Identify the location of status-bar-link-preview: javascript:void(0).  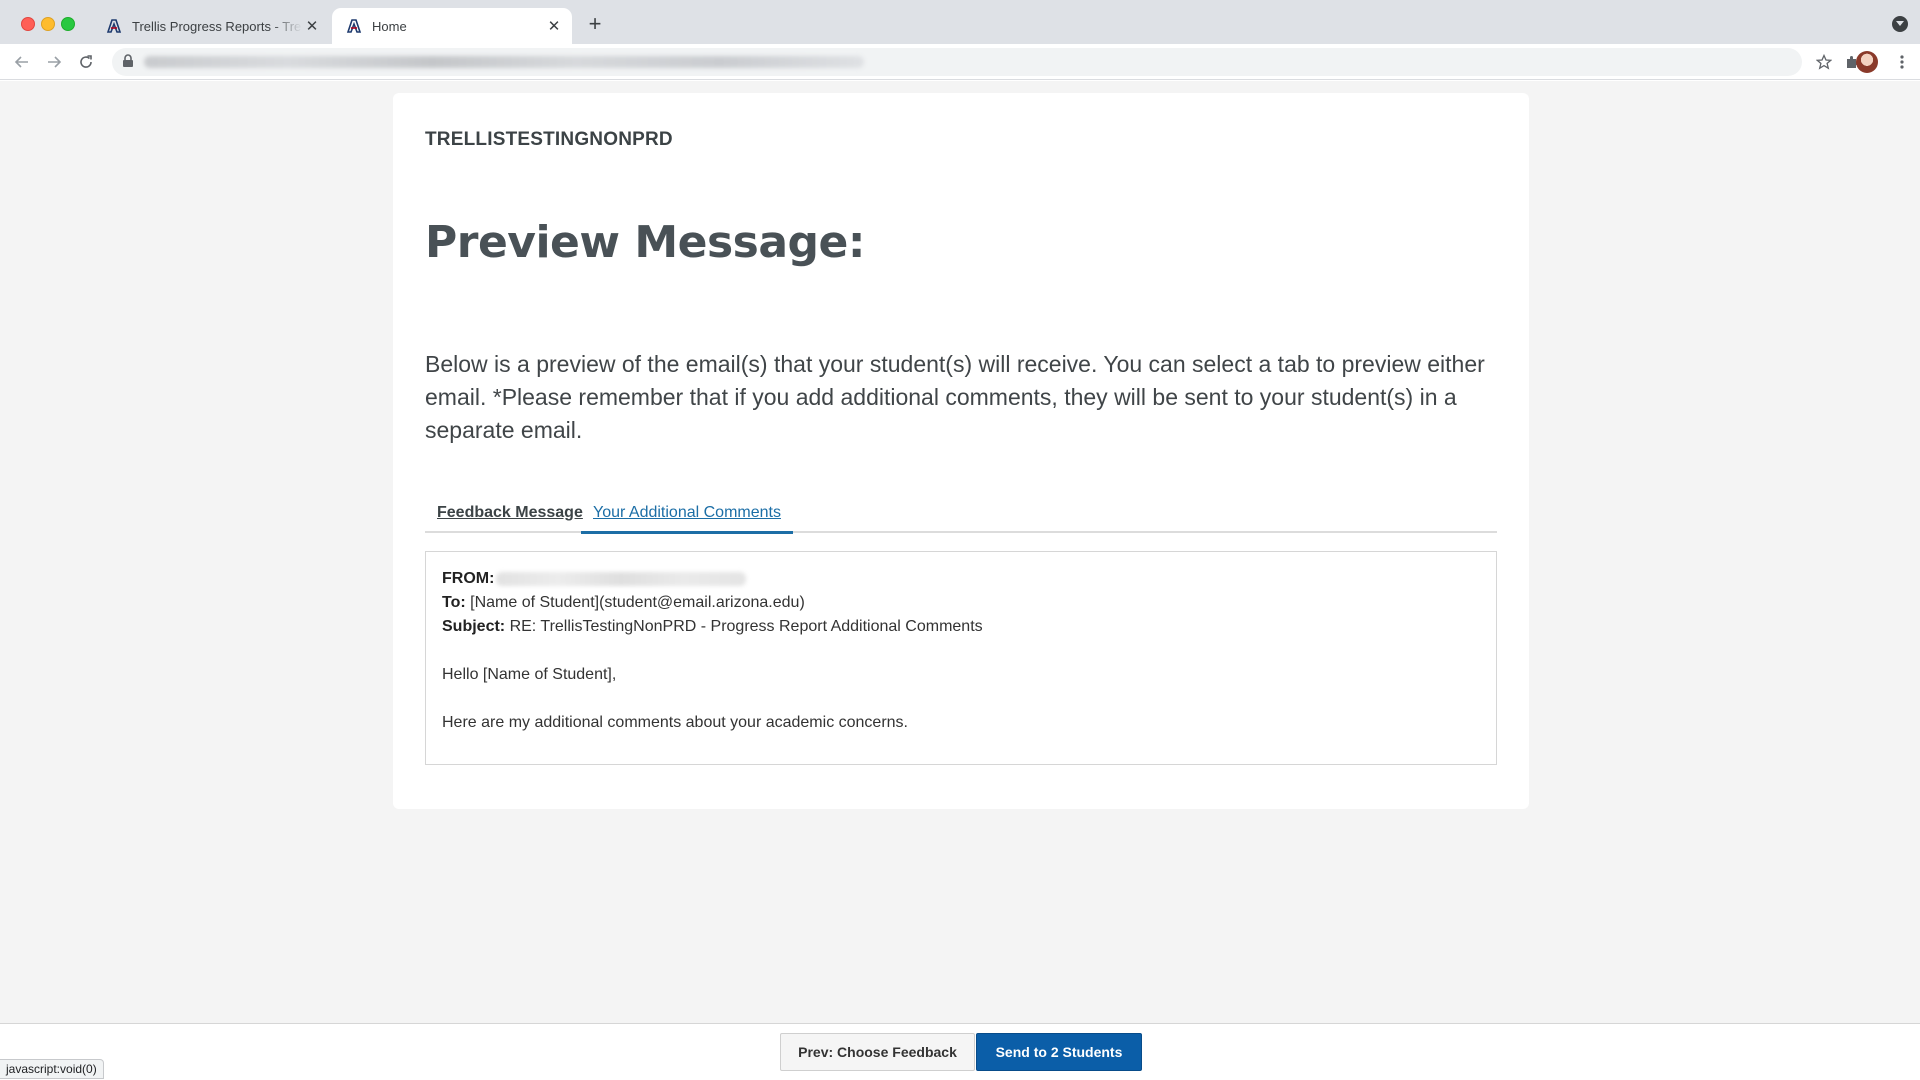
(52, 1069).